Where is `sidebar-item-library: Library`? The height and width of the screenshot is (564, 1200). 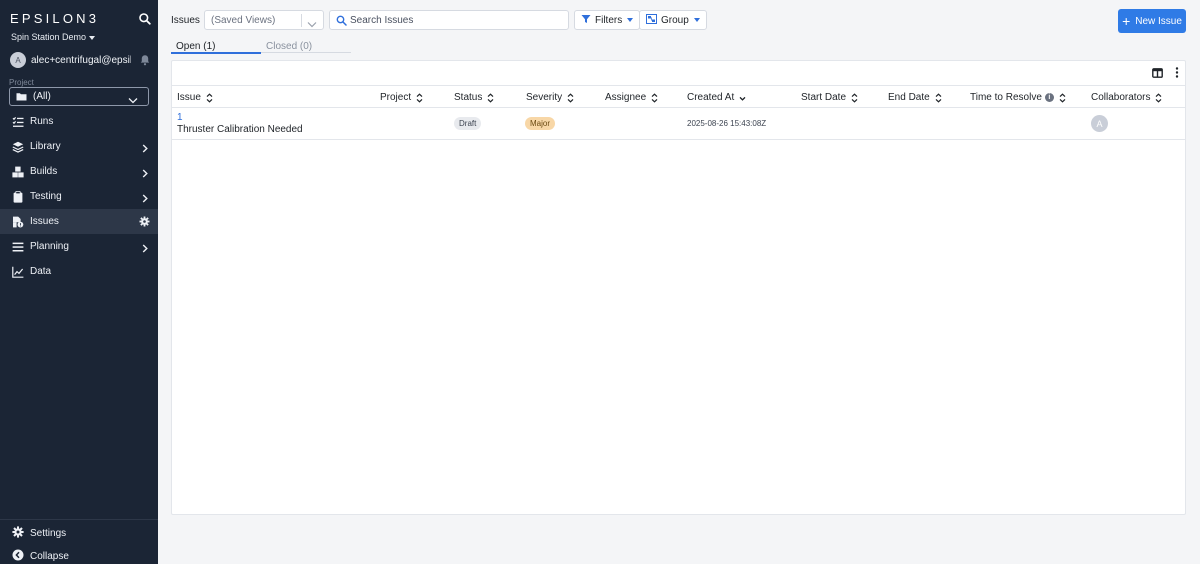 sidebar-item-library: Library is located at coordinates (79, 146).